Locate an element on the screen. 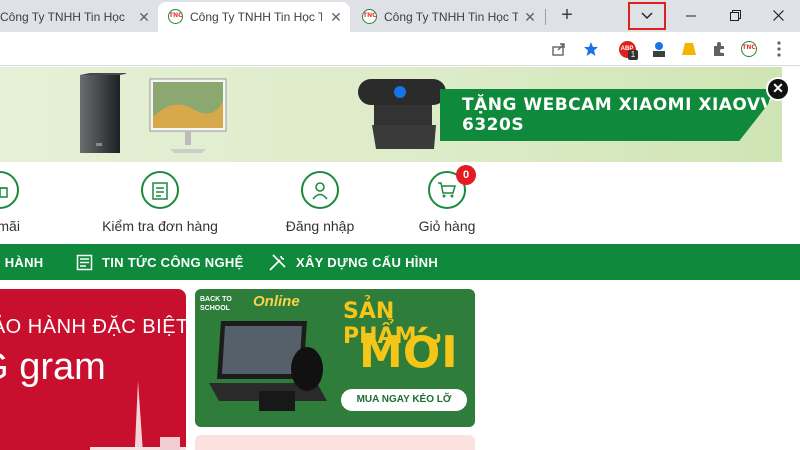  folder-icon is located at coordinates (689, 49).